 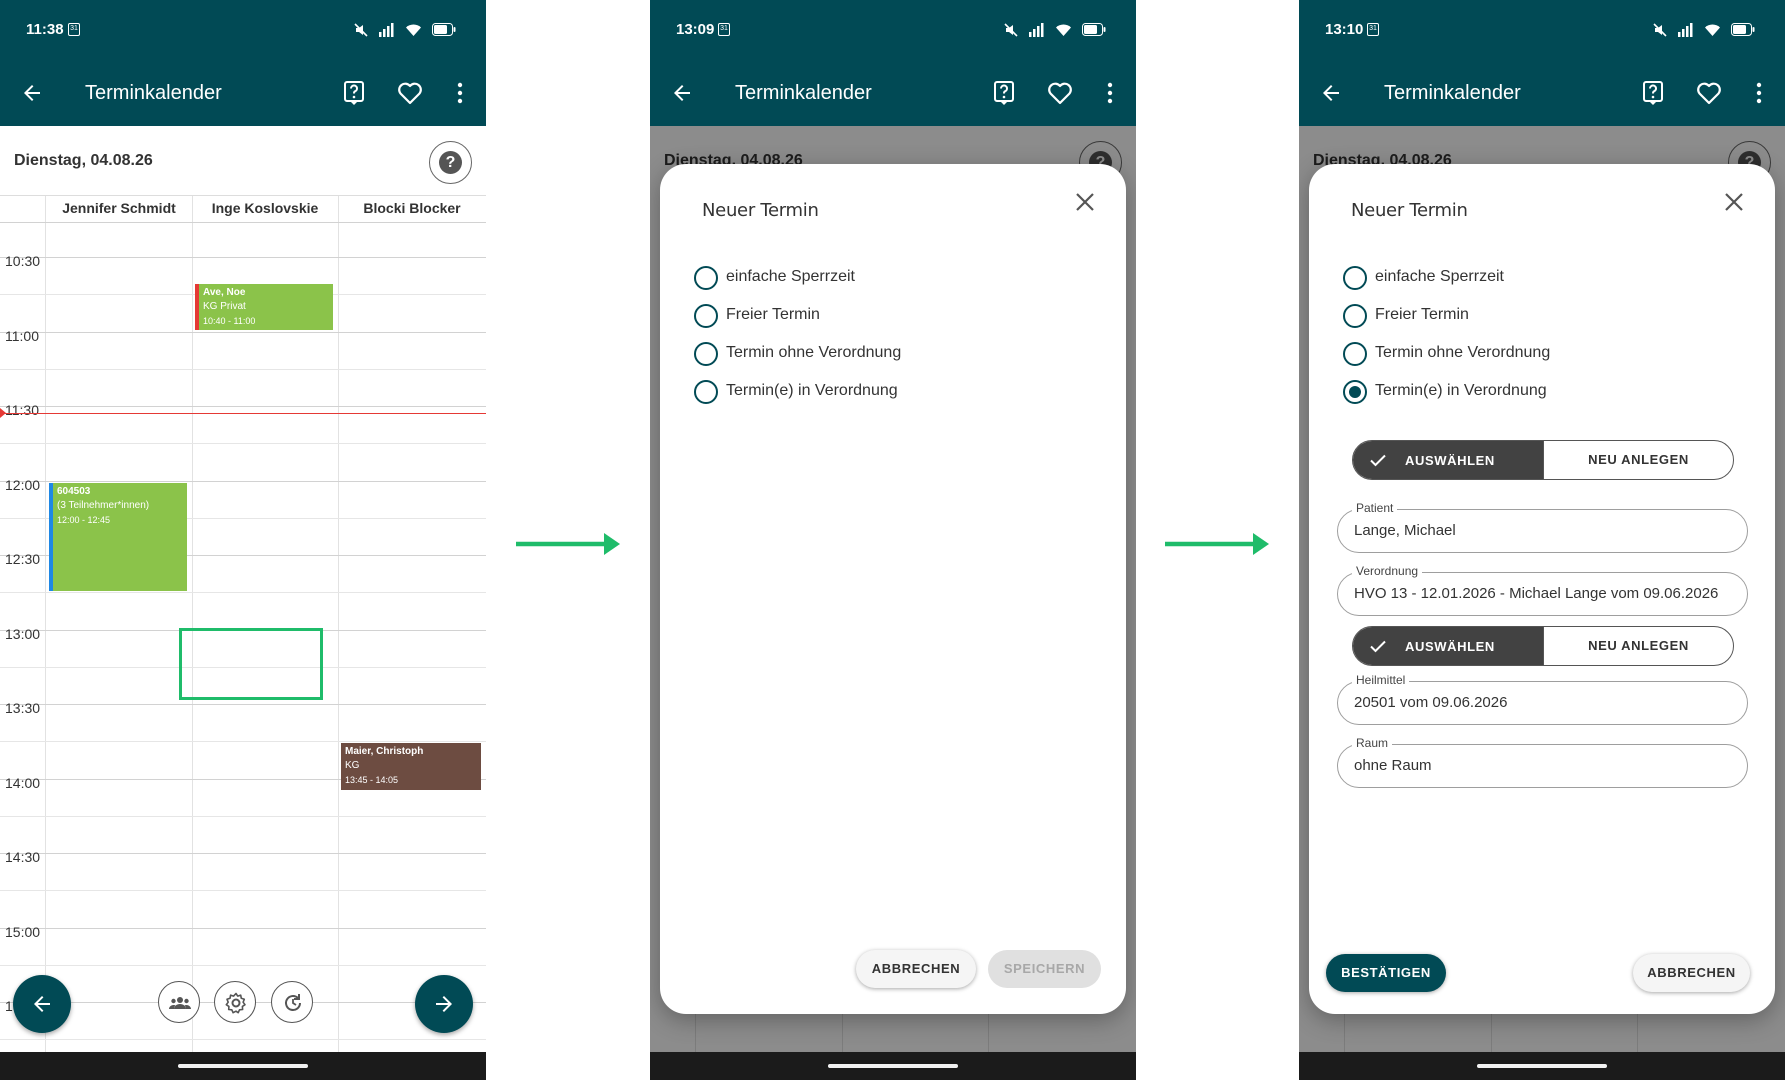 What do you see at coordinates (243, 413) in the screenshot?
I see `current-time-line` at bounding box center [243, 413].